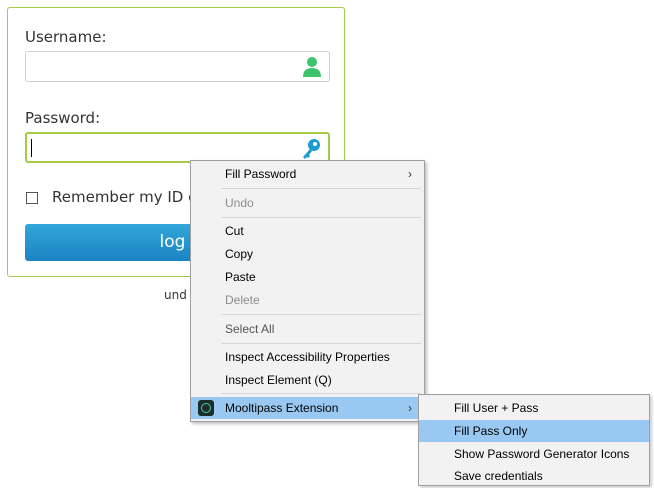 The image size is (654, 488). What do you see at coordinates (534, 431) in the screenshot?
I see `submenu-item-fill-pass-only: Fill Pass Only` at bounding box center [534, 431].